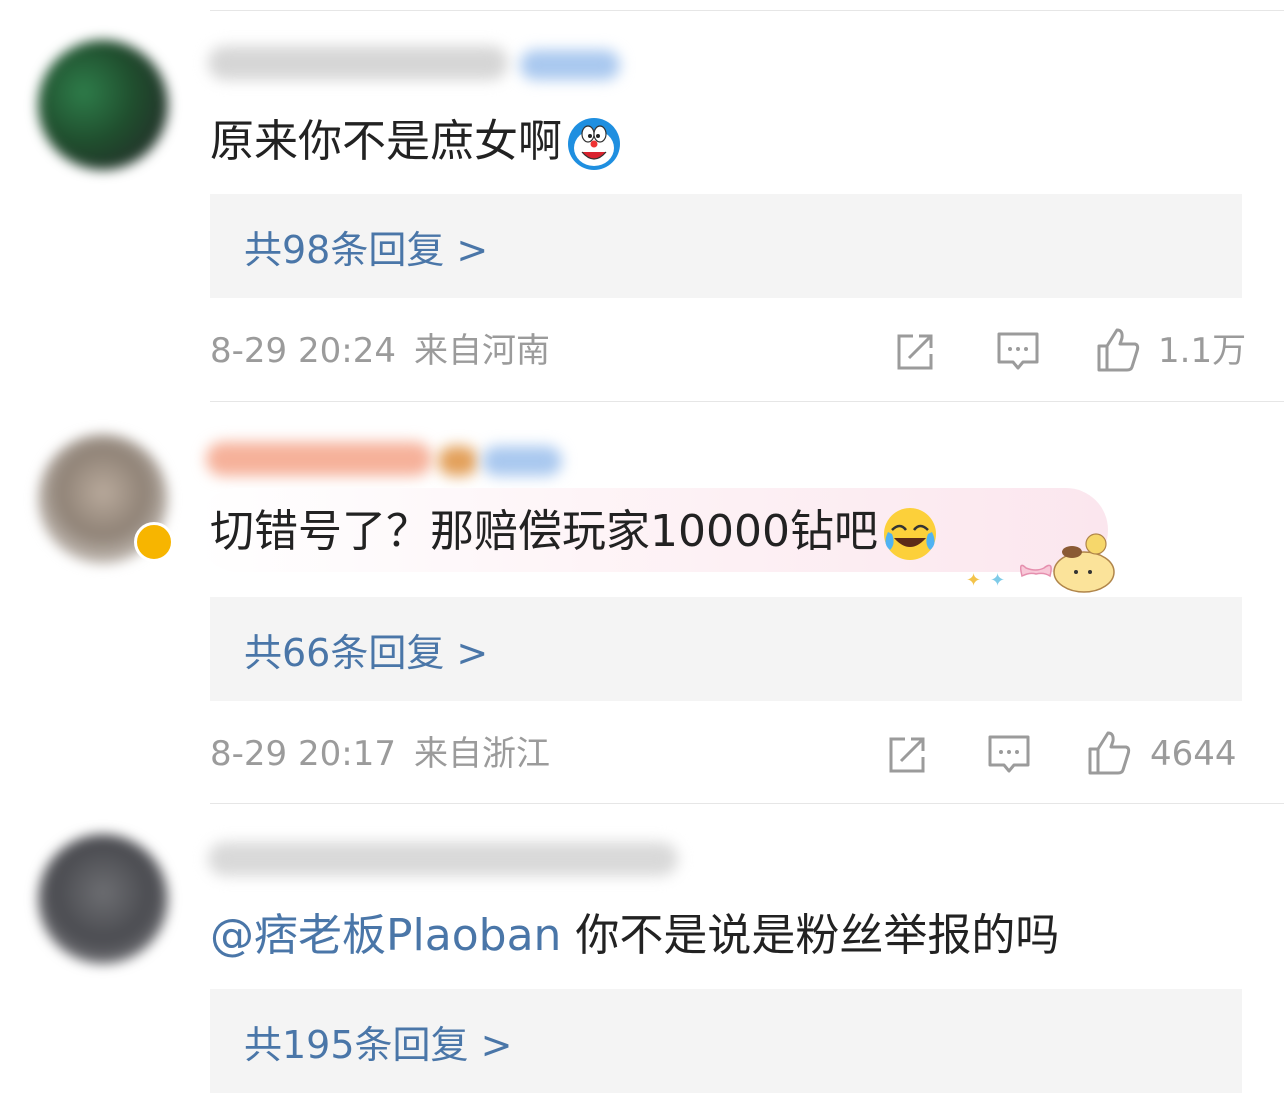 Image resolution: width=1284 pixels, height=1119 pixels. I want to click on top-divider, so click(747, 10).